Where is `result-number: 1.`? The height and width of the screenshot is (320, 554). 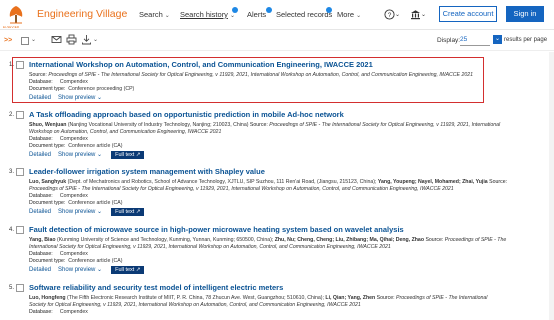
result-number: 1. is located at coordinates (12, 65).